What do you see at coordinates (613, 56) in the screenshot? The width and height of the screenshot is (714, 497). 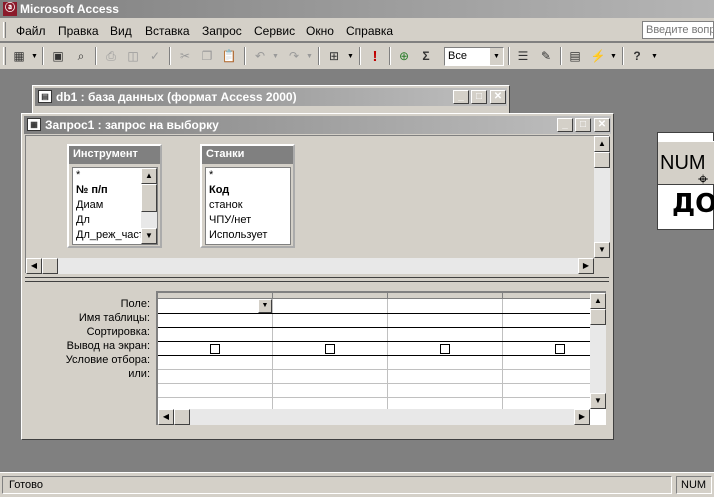 I see `new-object-dropdown-icon: ▼` at bounding box center [613, 56].